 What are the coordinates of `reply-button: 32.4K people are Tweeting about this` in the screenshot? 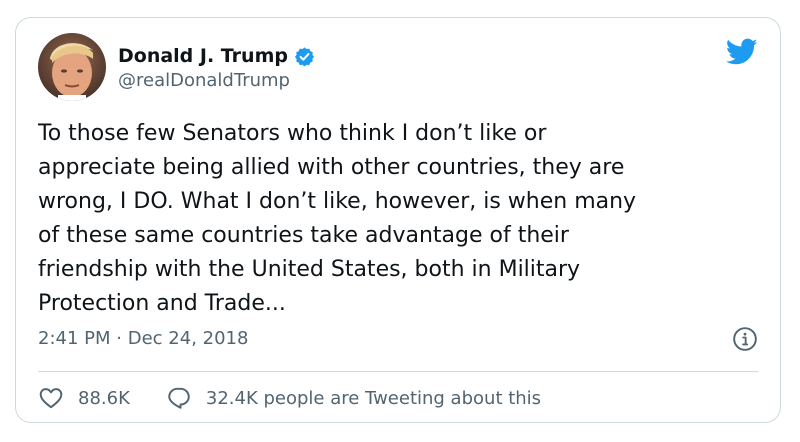 It's located at (353, 398).